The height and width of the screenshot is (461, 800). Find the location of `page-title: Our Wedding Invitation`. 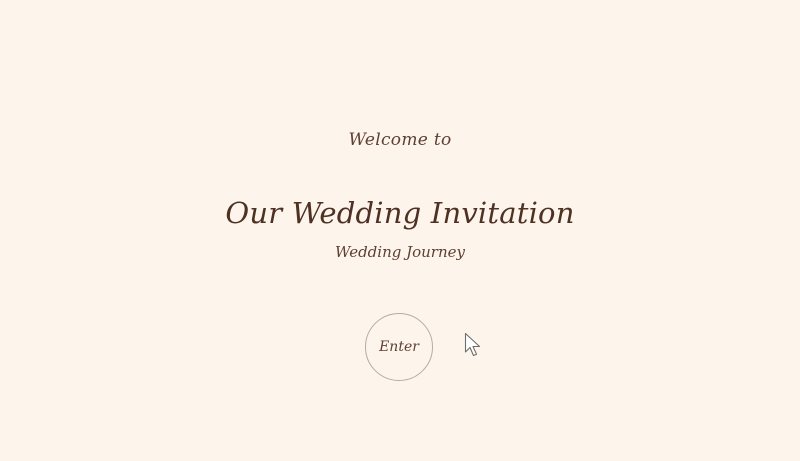

page-title: Our Wedding Invitation is located at coordinates (400, 213).